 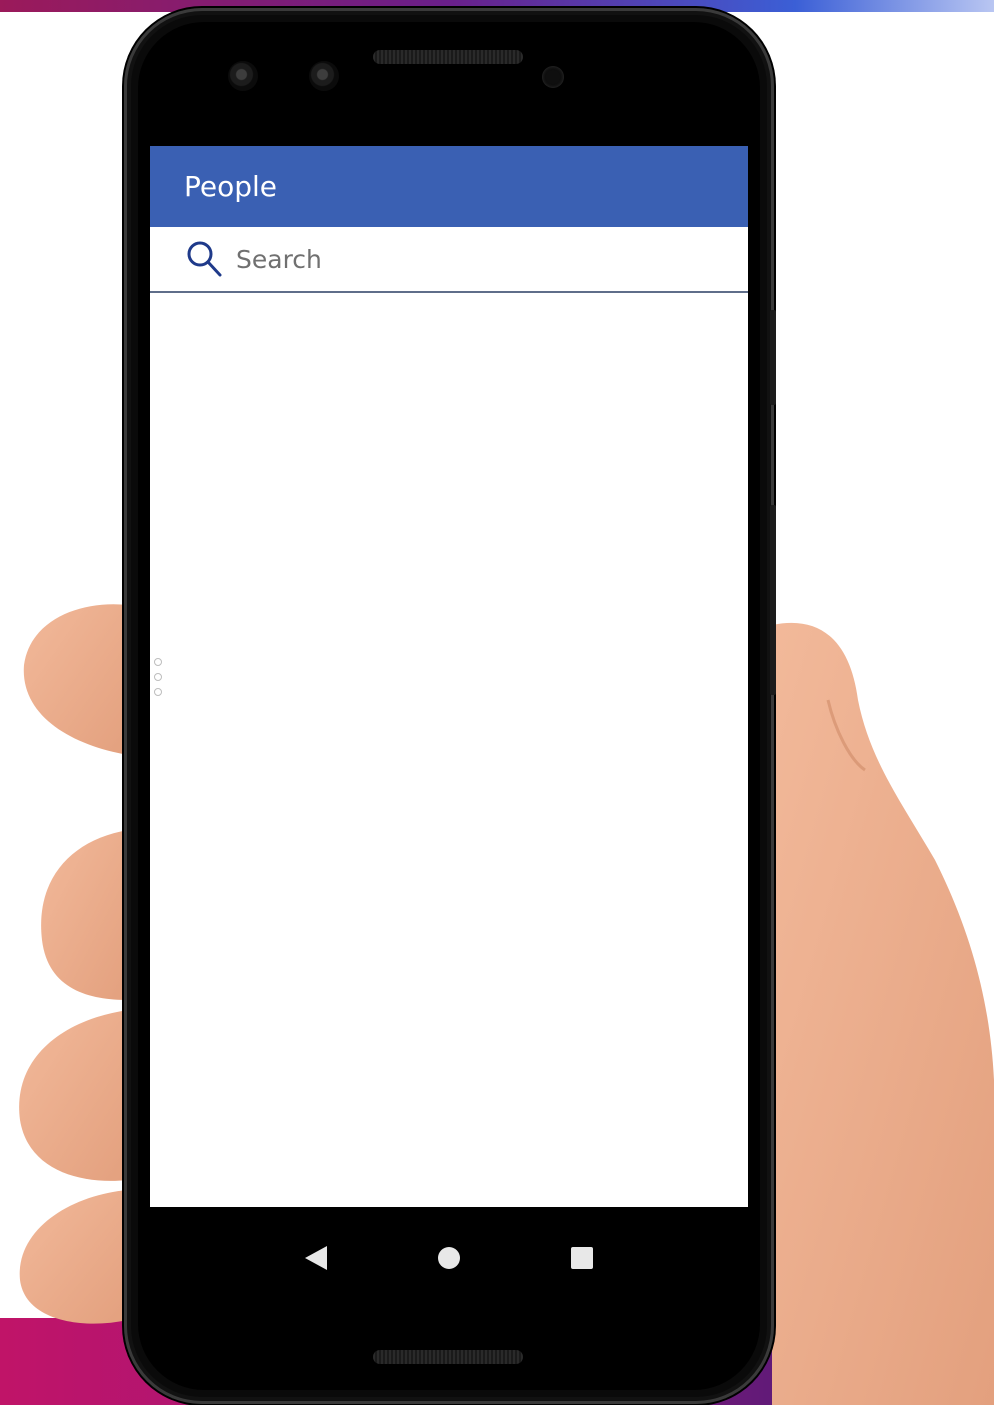 What do you see at coordinates (773, 357) in the screenshot?
I see `power-button` at bounding box center [773, 357].